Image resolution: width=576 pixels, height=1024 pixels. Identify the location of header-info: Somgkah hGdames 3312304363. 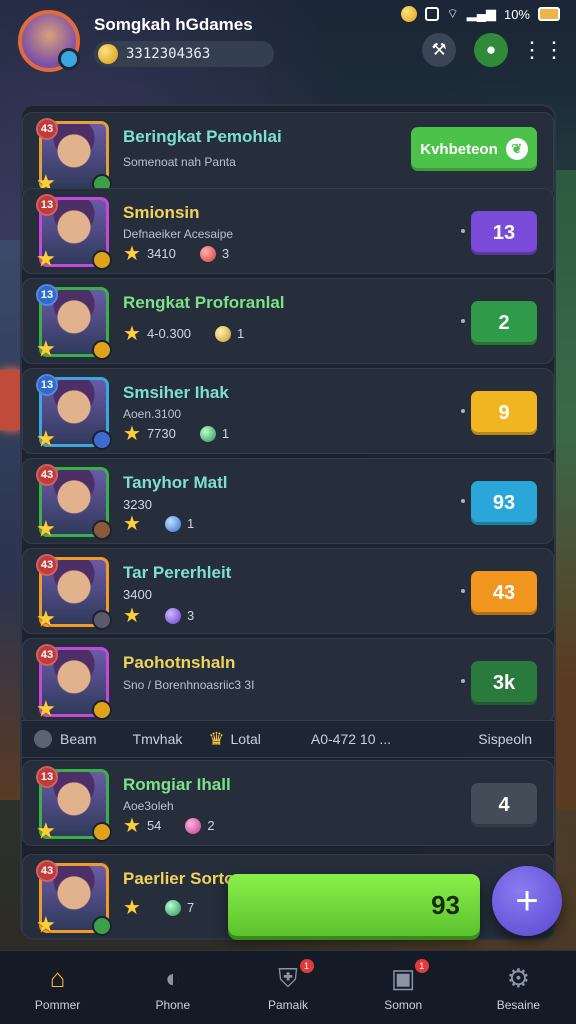
(258, 41).